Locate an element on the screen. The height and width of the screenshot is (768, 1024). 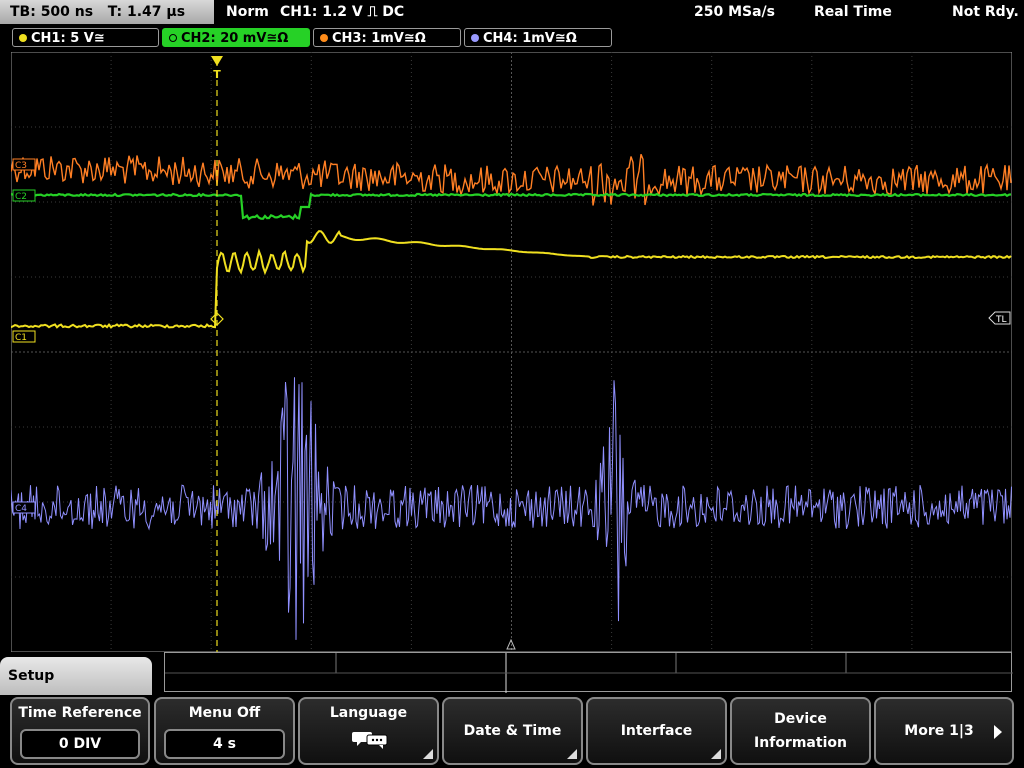
information-label: Information is located at coordinates (800, 743).